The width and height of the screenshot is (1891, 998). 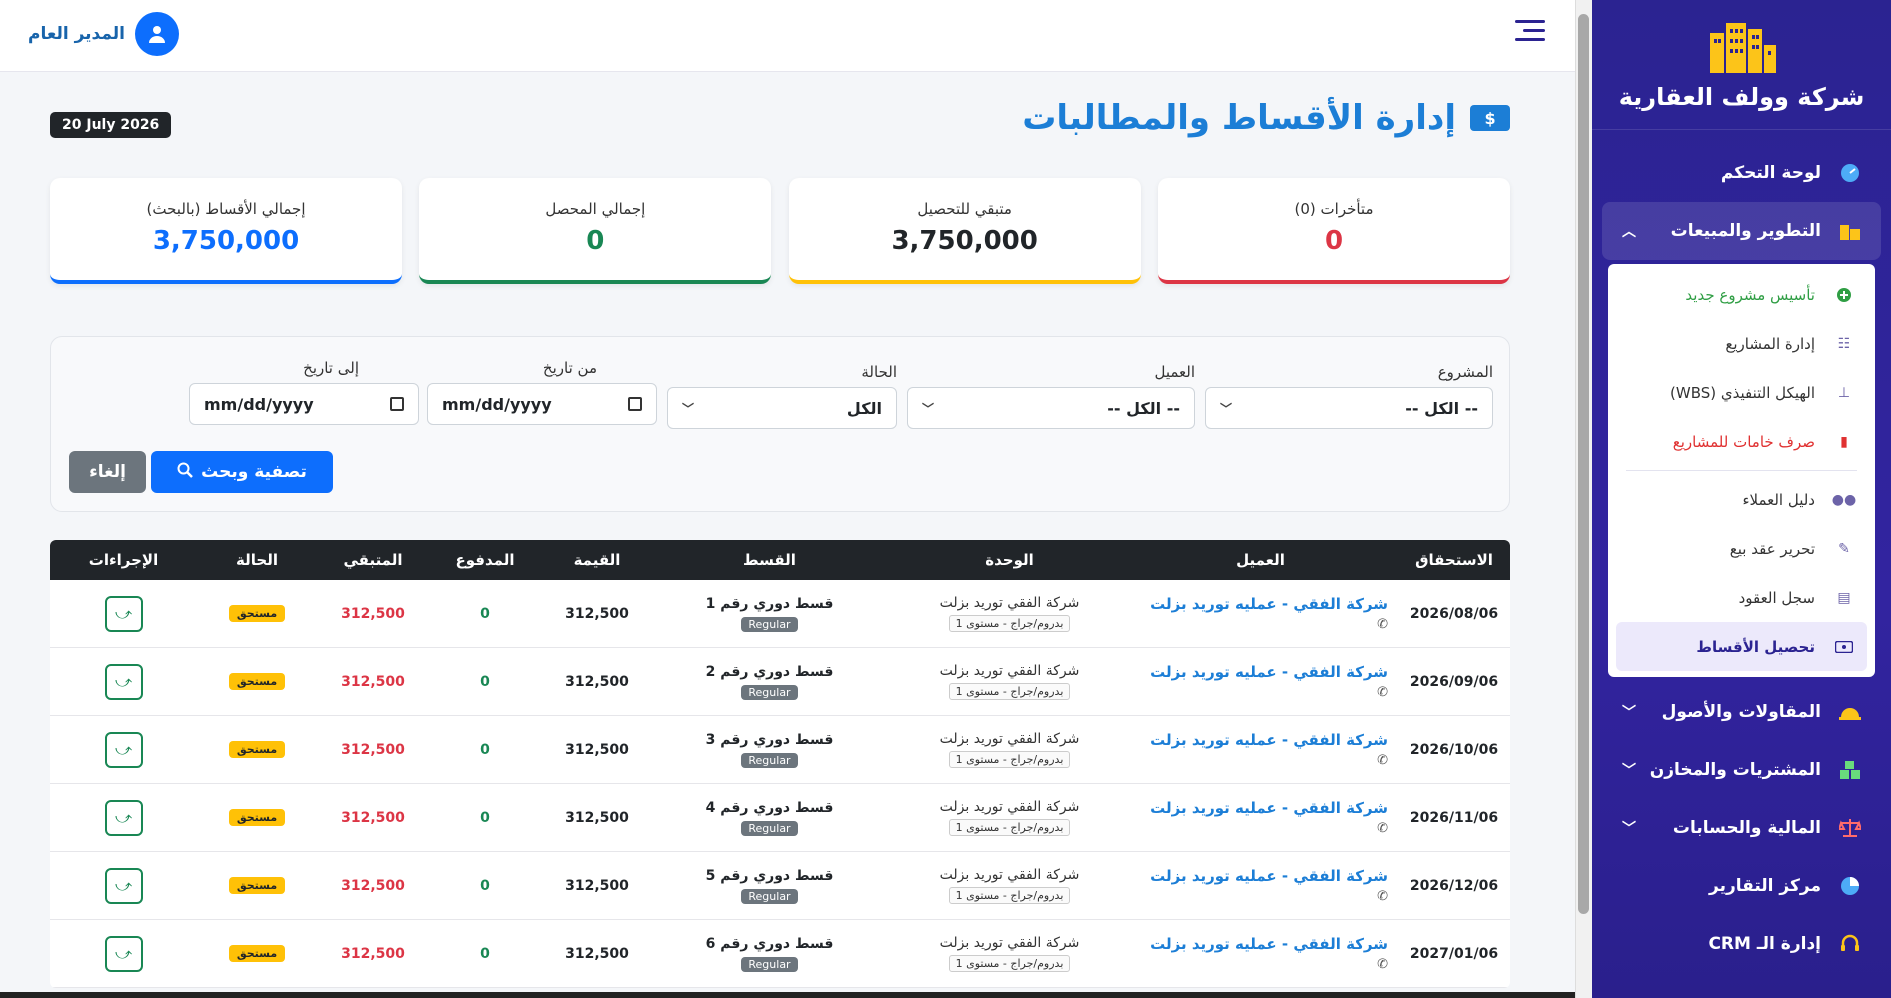 I want to click on filter-to-date: إلى تاريخ mm/dd/yyyy, so click(x=304, y=392).